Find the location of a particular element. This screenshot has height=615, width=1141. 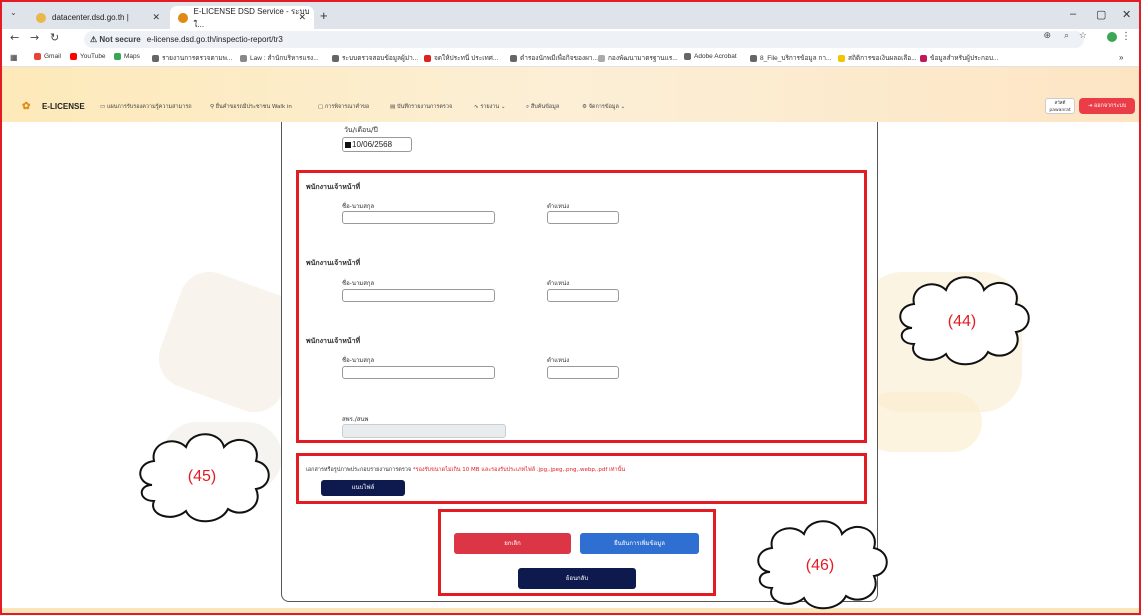

profile-avatar is located at coordinates (1112, 37).